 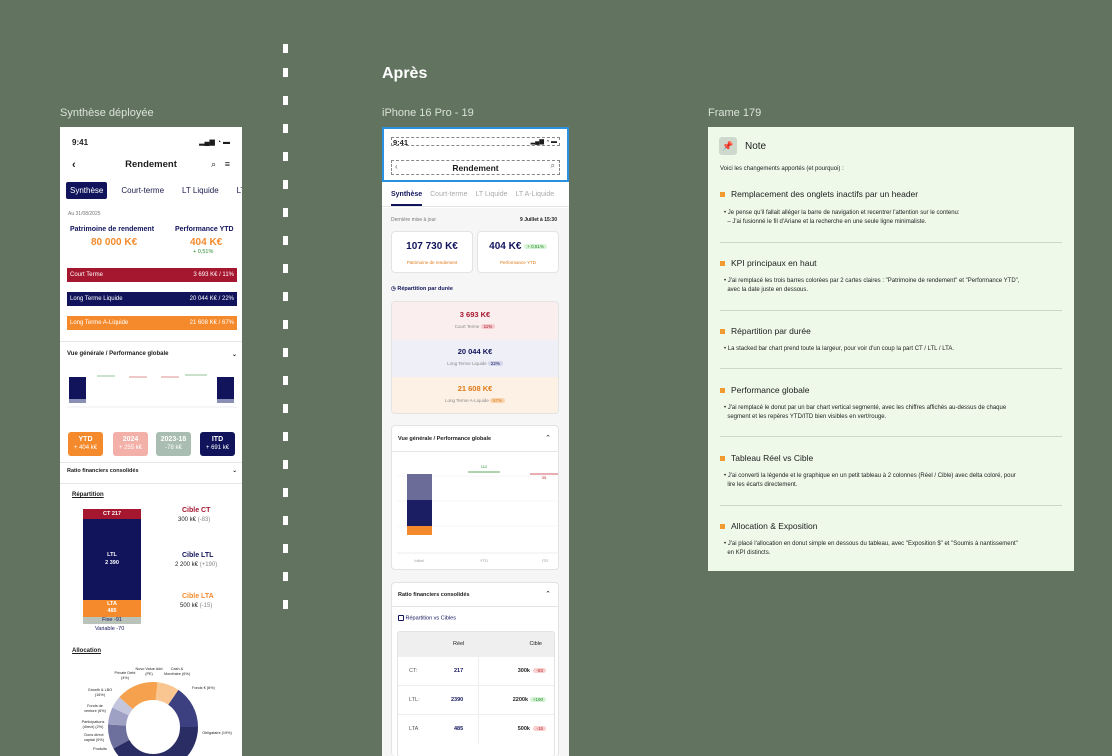 What do you see at coordinates (152, 275) in the screenshot?
I see `bar-court-terme: Court Terme 3 693 K€ / 11%` at bounding box center [152, 275].